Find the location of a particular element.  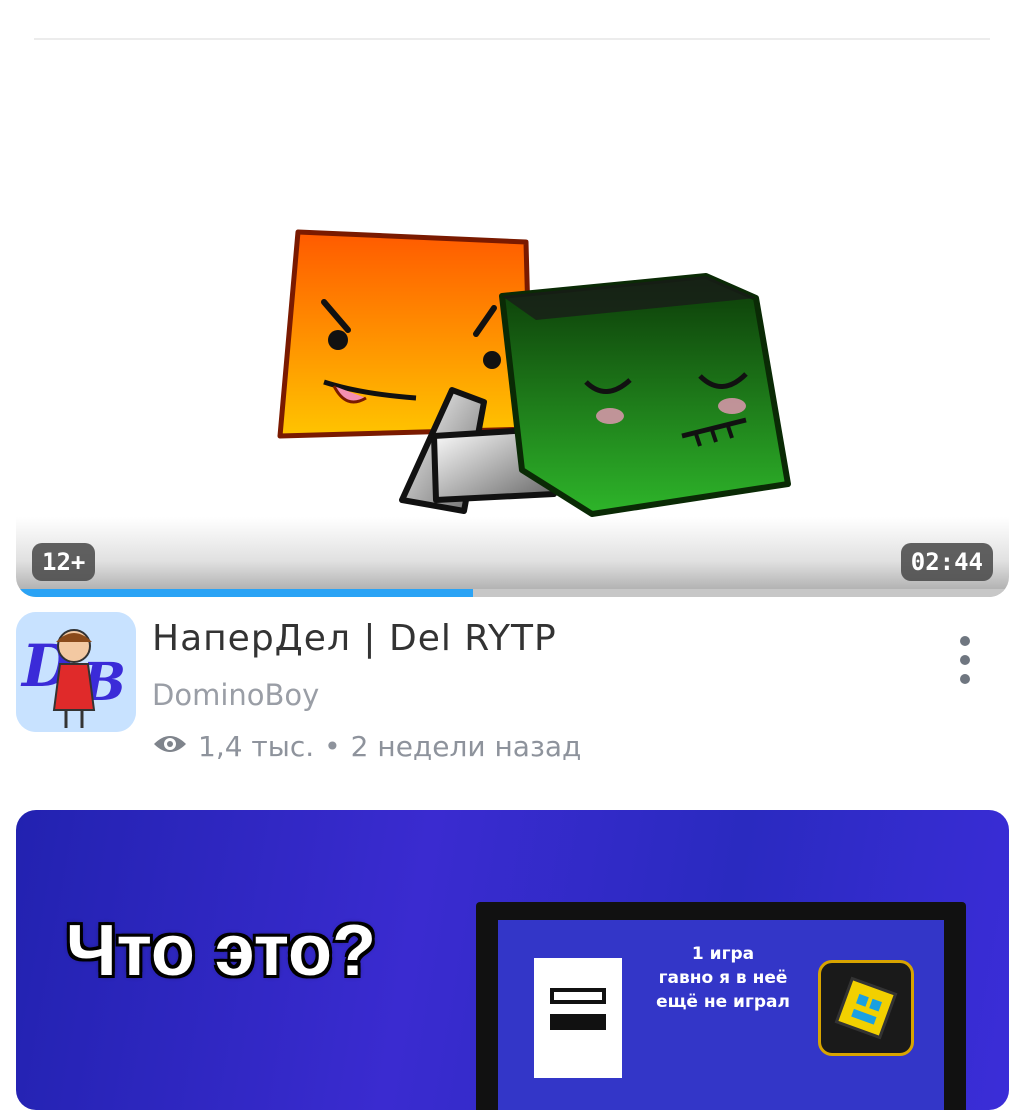

avatar-image: D B is located at coordinates (76, 672).